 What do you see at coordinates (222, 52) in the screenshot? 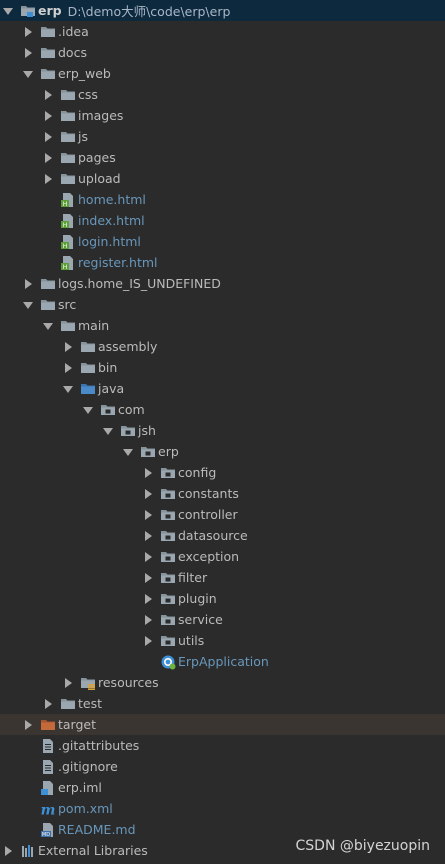
I see `tree-node-docs: docs` at bounding box center [222, 52].